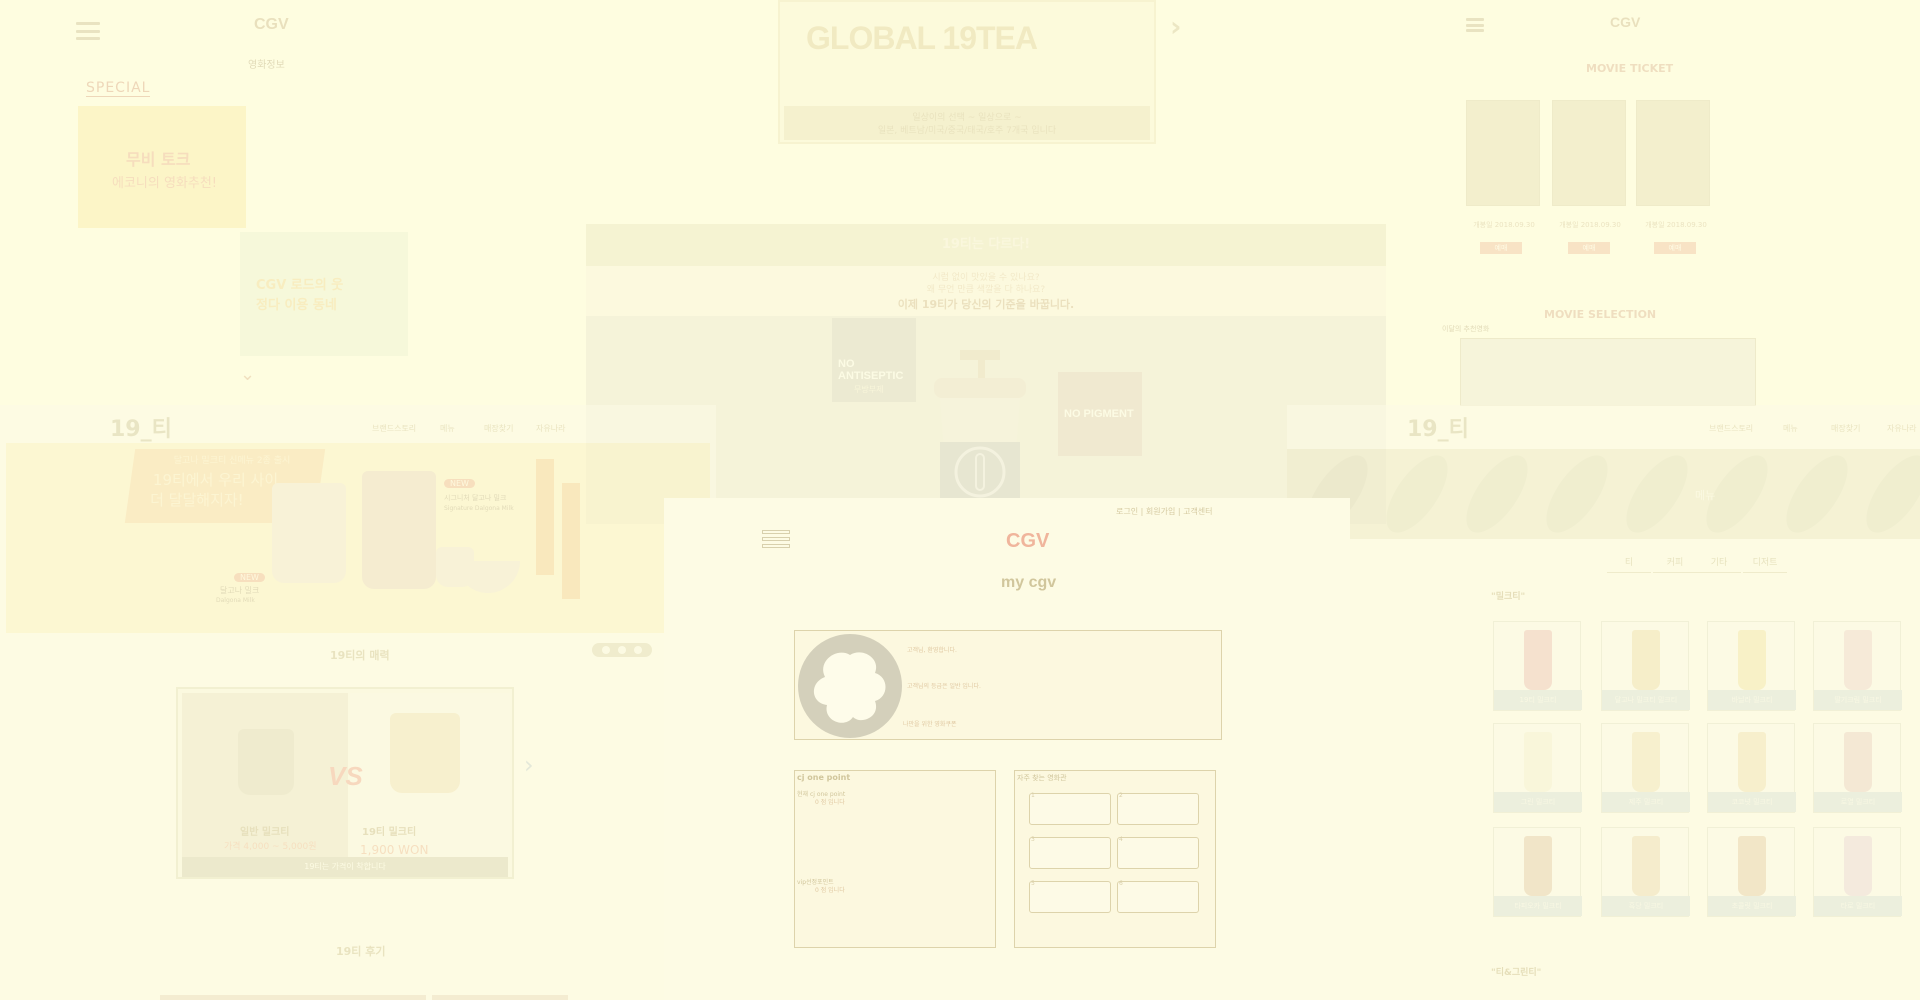 Image resolution: width=1920 pixels, height=1000 pixels. Describe the element at coordinates (1158, 896) in the screenshot. I see `theater-slot: 6` at that location.